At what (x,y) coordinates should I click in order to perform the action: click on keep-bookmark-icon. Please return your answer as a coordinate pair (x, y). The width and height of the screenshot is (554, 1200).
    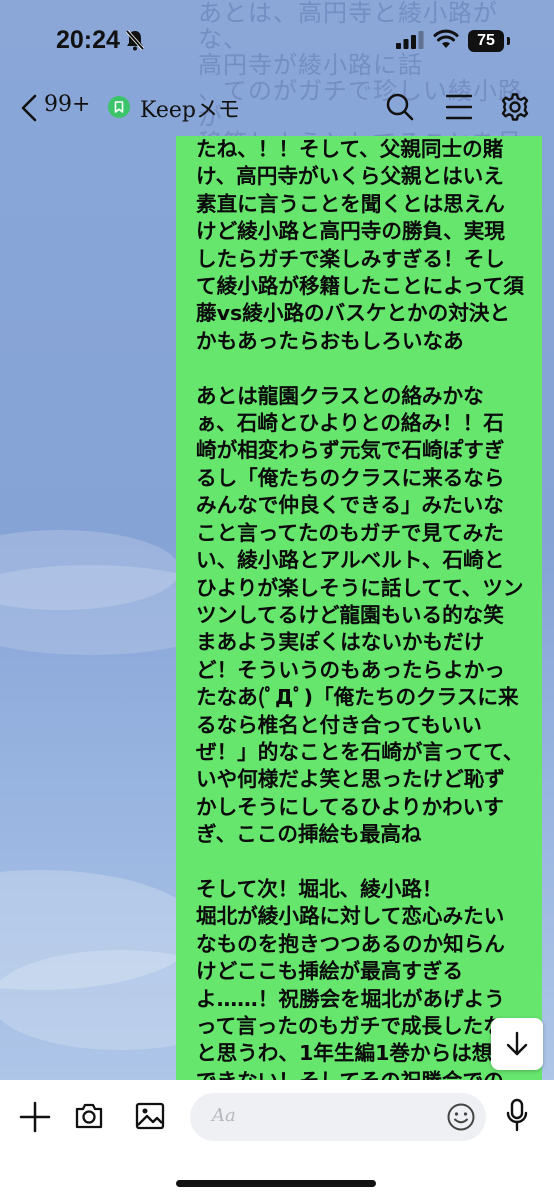
    Looking at the image, I should click on (119, 107).